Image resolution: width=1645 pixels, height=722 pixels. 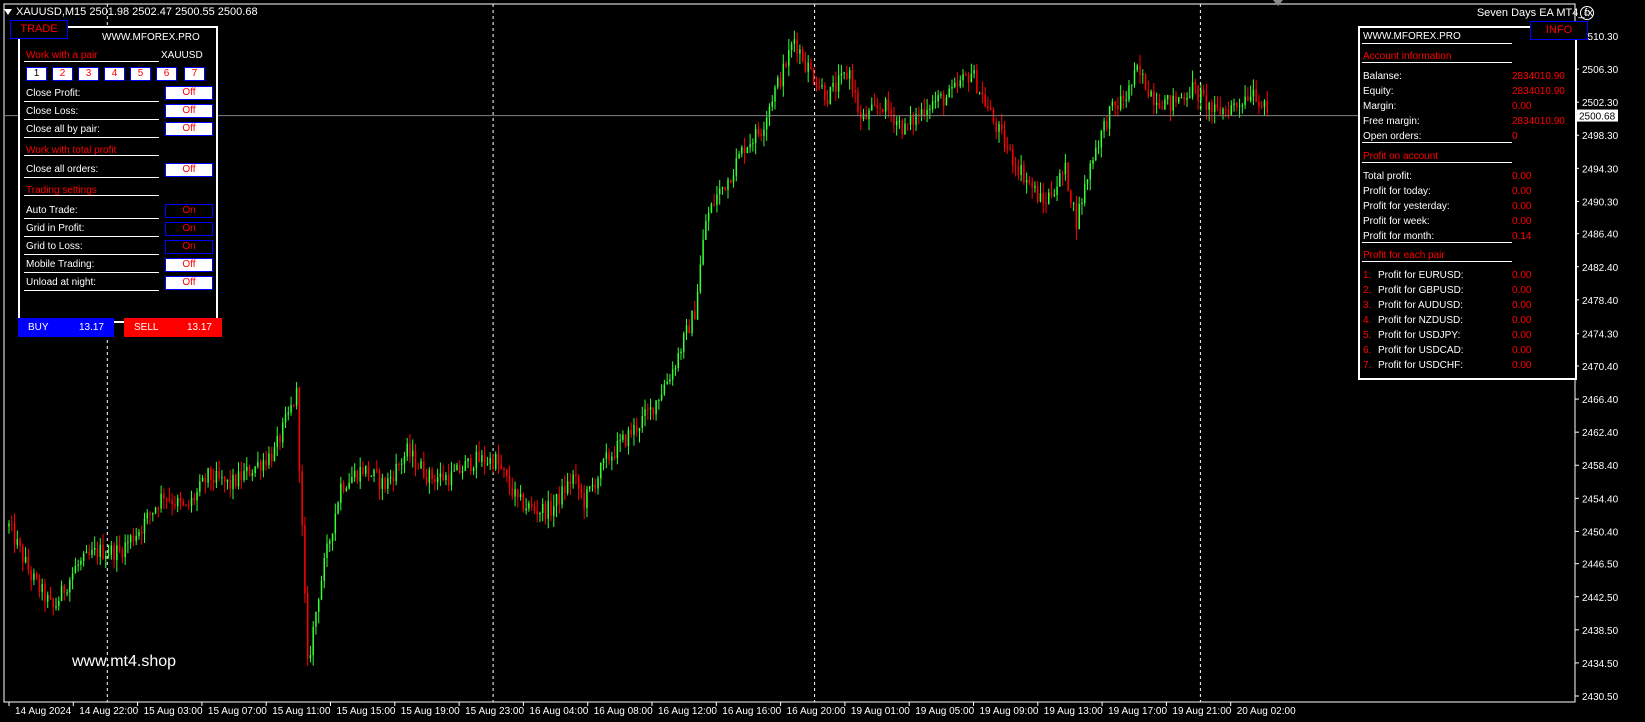 I want to click on x-tick-label: 15 Aug 03:00, so click(x=173, y=711).